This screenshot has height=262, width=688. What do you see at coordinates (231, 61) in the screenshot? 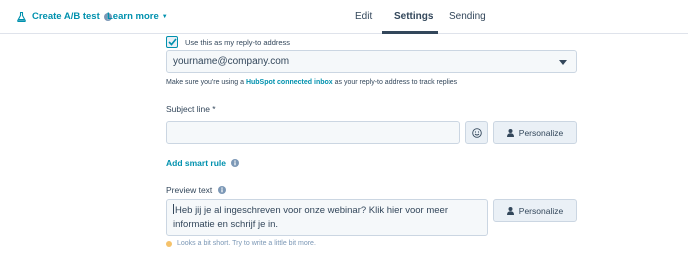
I see `reply-to-address-value: yourname@company.com` at bounding box center [231, 61].